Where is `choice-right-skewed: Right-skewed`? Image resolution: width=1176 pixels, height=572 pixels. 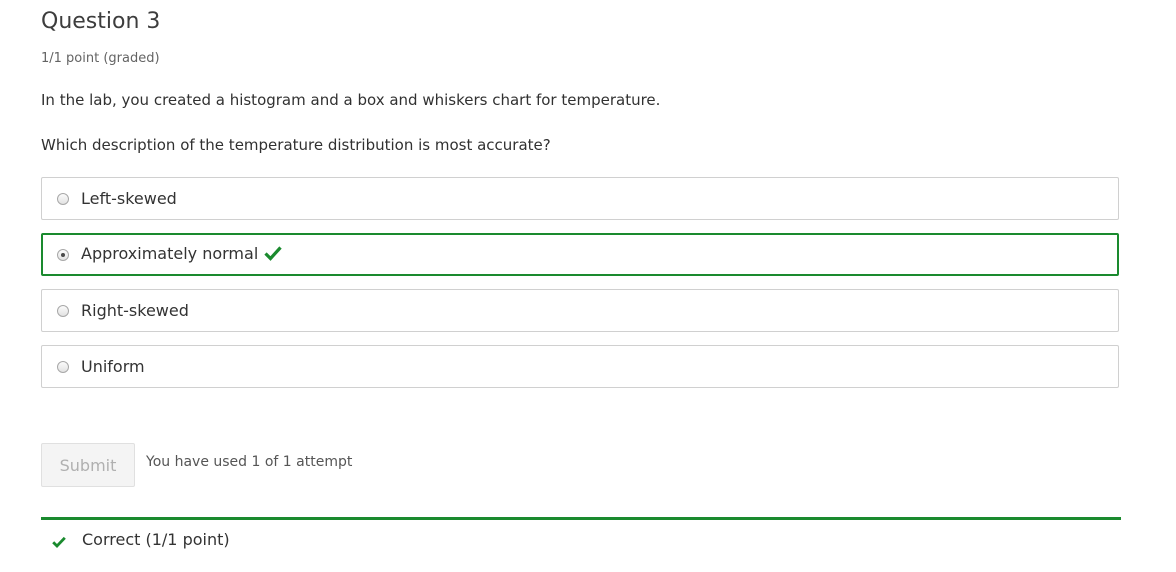
choice-right-skewed: Right-skewed is located at coordinates (580, 310).